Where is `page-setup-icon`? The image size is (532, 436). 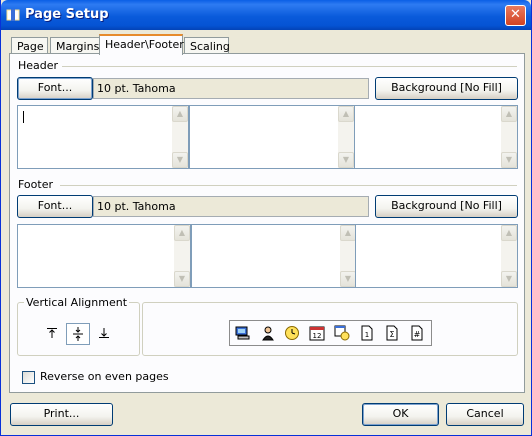
page-setup-icon is located at coordinates (13, 15).